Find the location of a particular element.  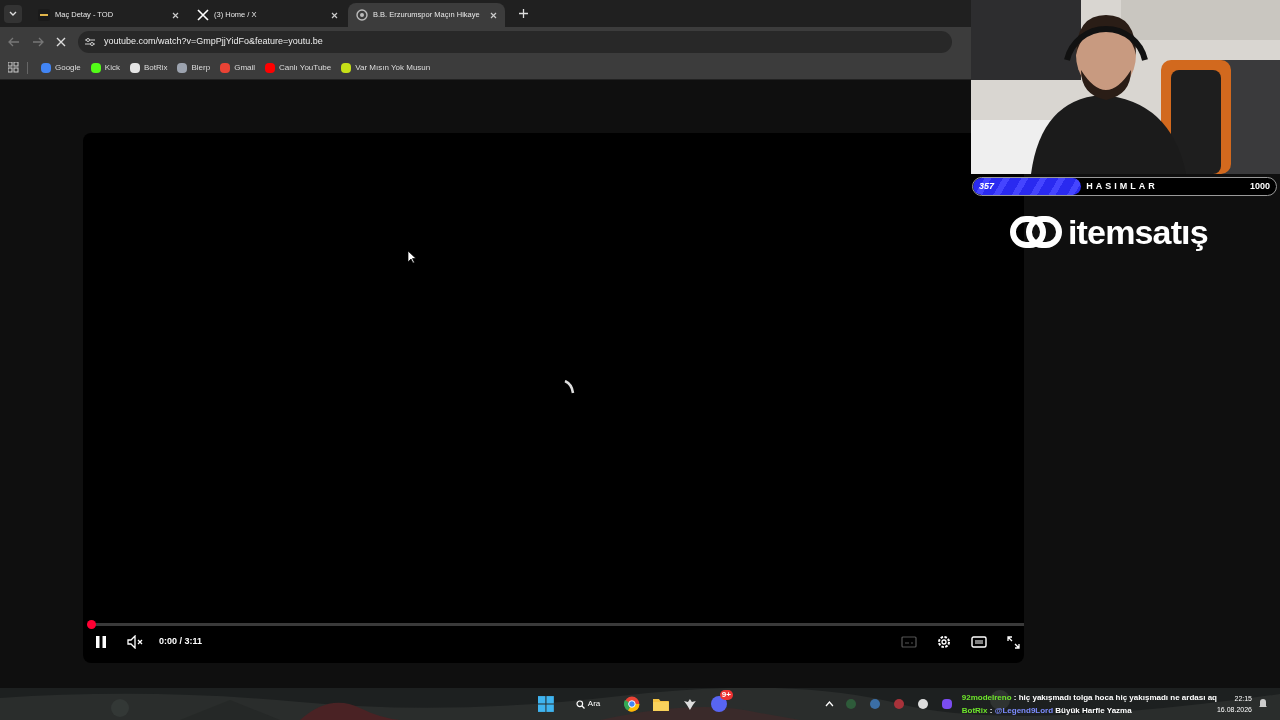

tab-list-button is located at coordinates (13, 13).